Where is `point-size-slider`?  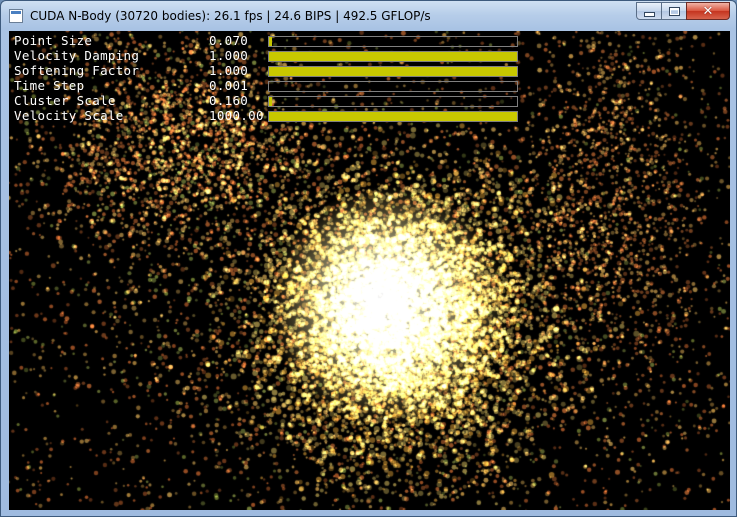 point-size-slider is located at coordinates (393, 41).